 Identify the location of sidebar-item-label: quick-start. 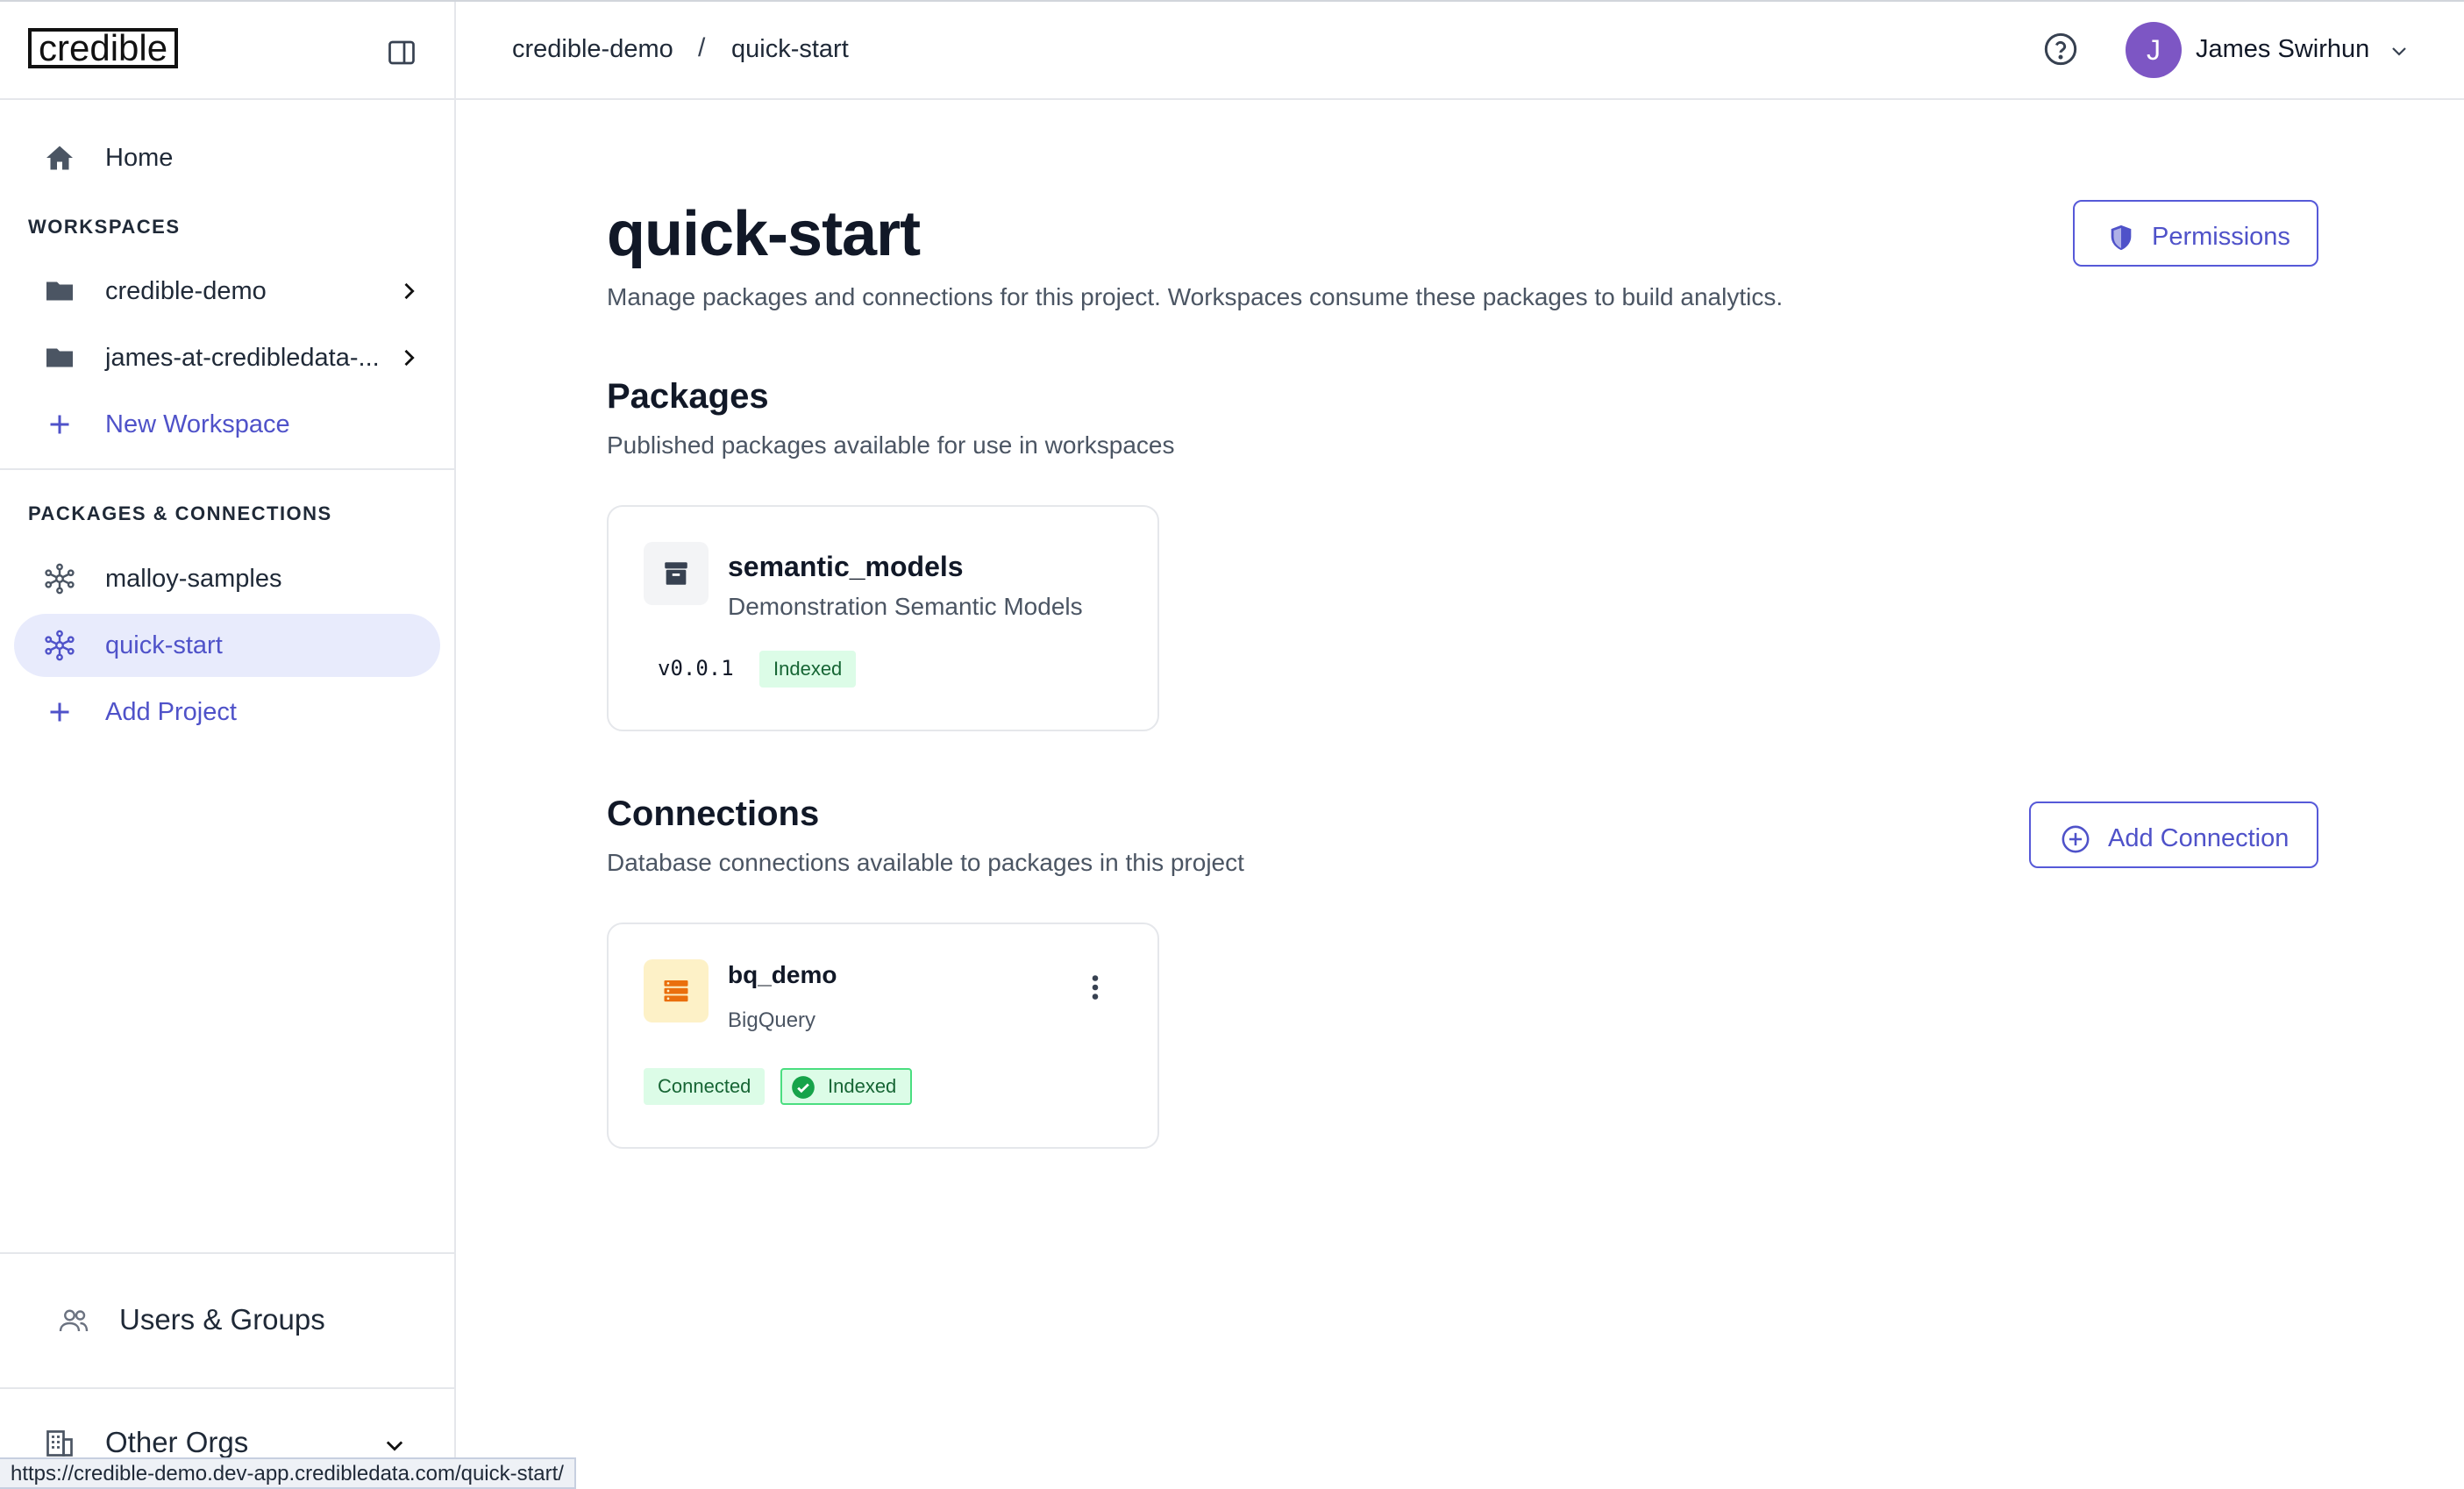
(164, 645).